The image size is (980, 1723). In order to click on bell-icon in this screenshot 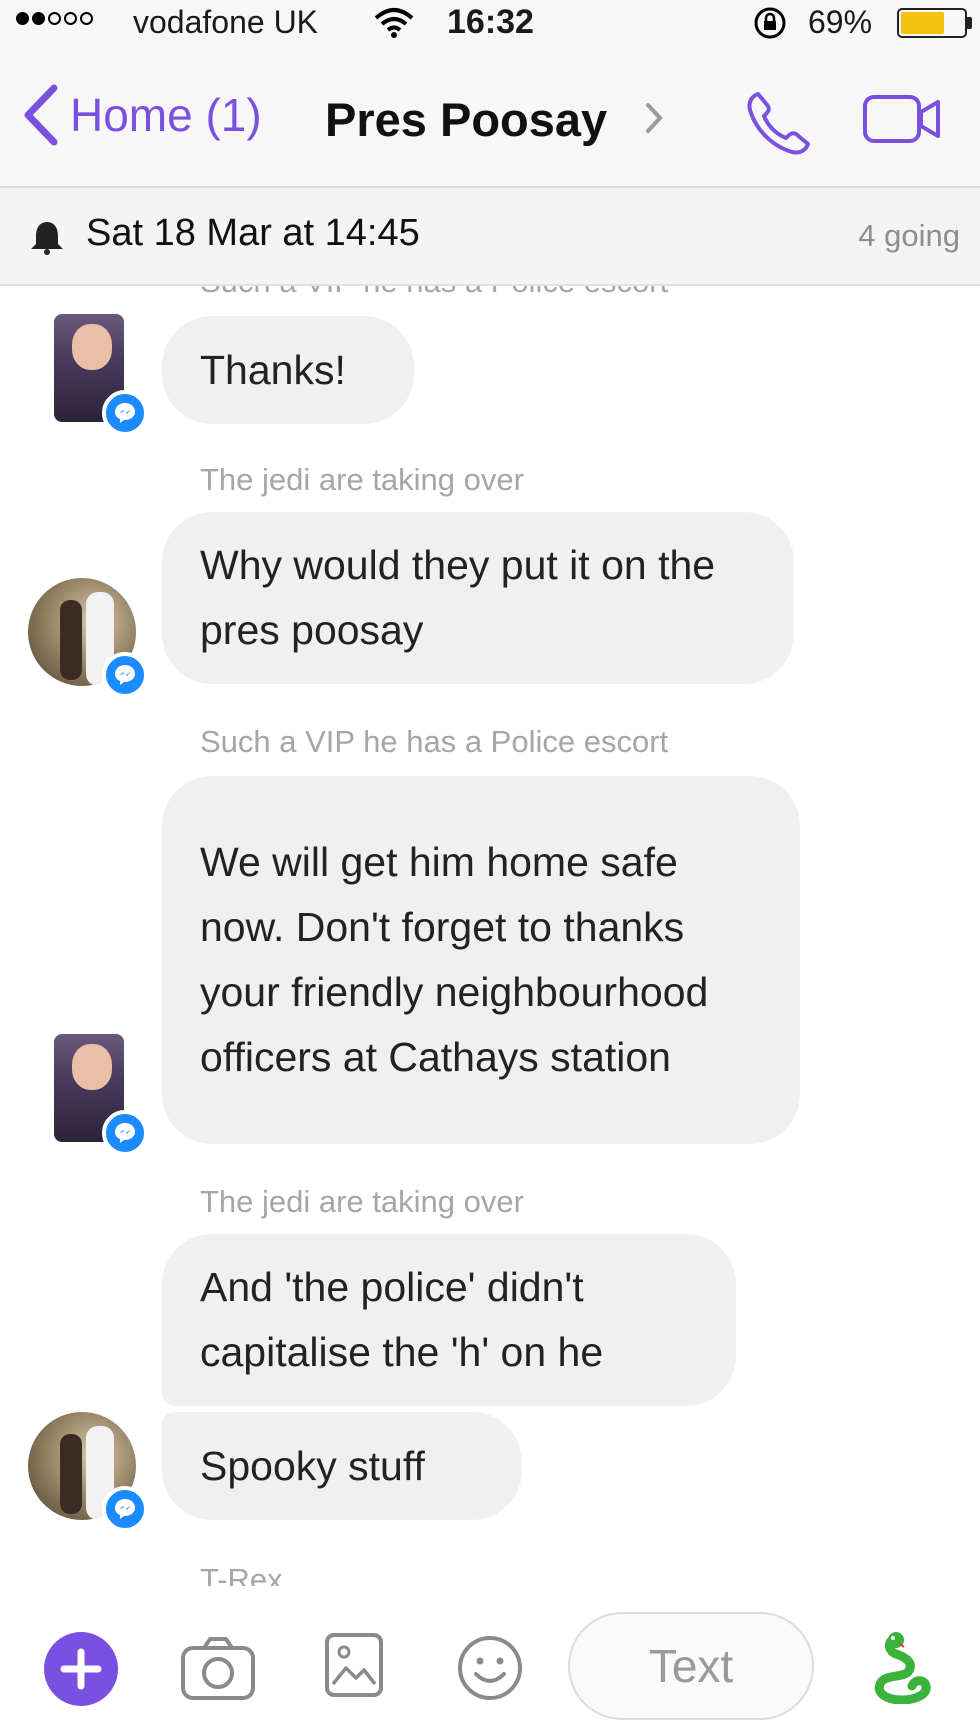, I will do `click(47, 238)`.